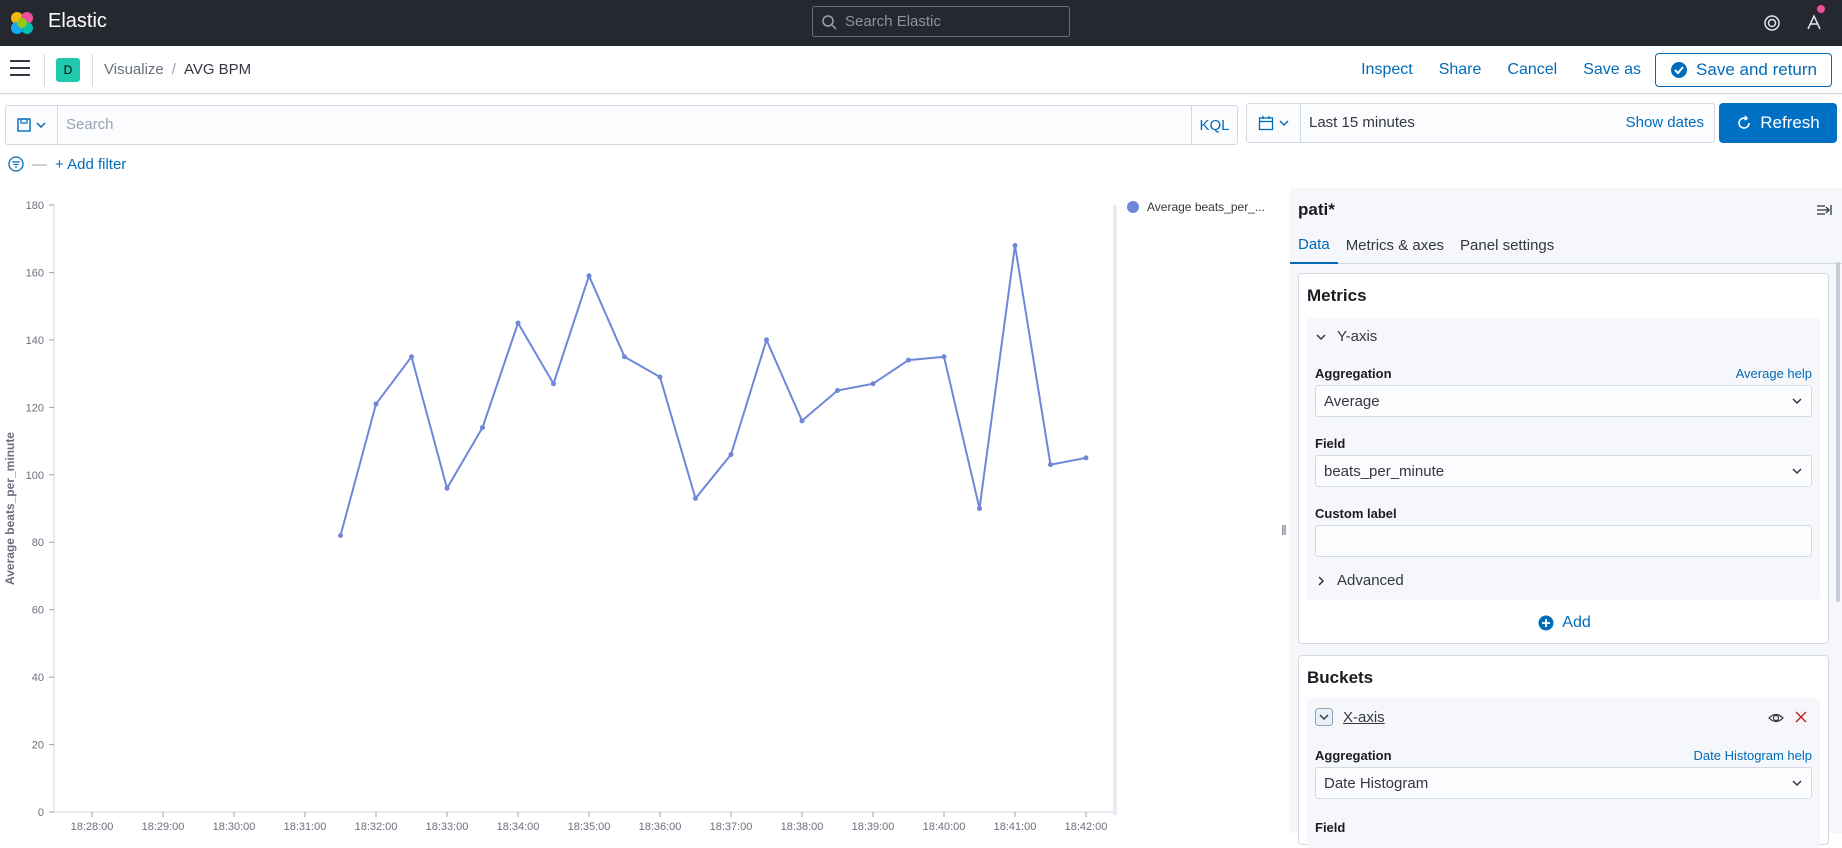 Image resolution: width=1842 pixels, height=848 pixels. What do you see at coordinates (1564, 623) in the screenshot?
I see `add-metric-button: Add` at bounding box center [1564, 623].